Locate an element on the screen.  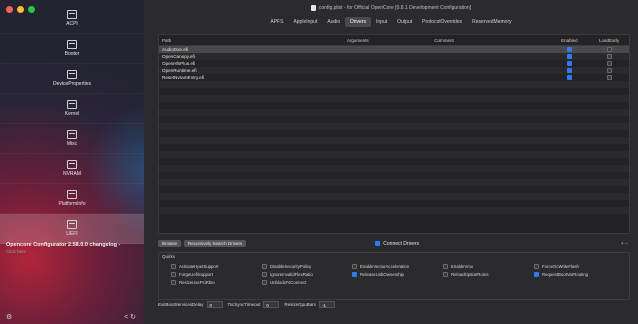
tab-protocoloverrides: ProtocolOverrides is located at coordinates (442, 22).